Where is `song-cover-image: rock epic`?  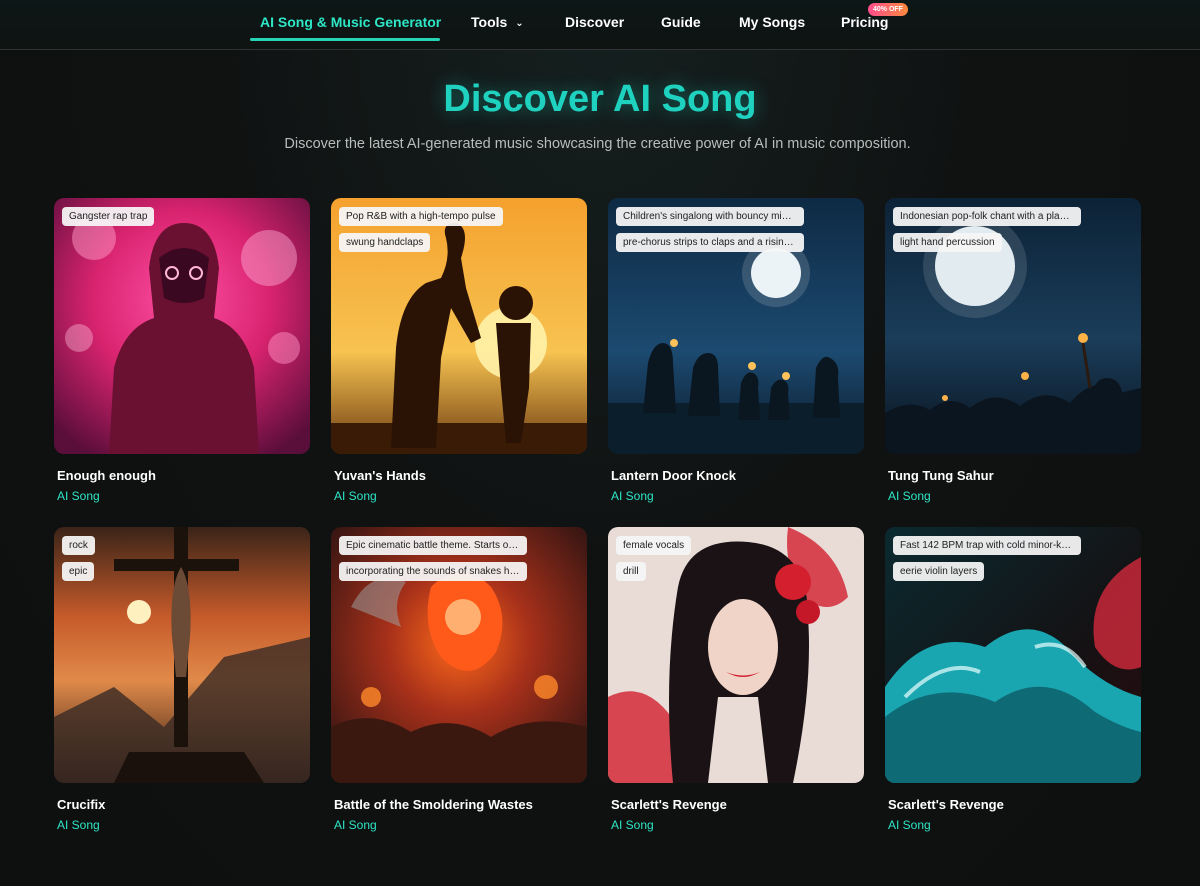 song-cover-image: rock epic is located at coordinates (182, 655).